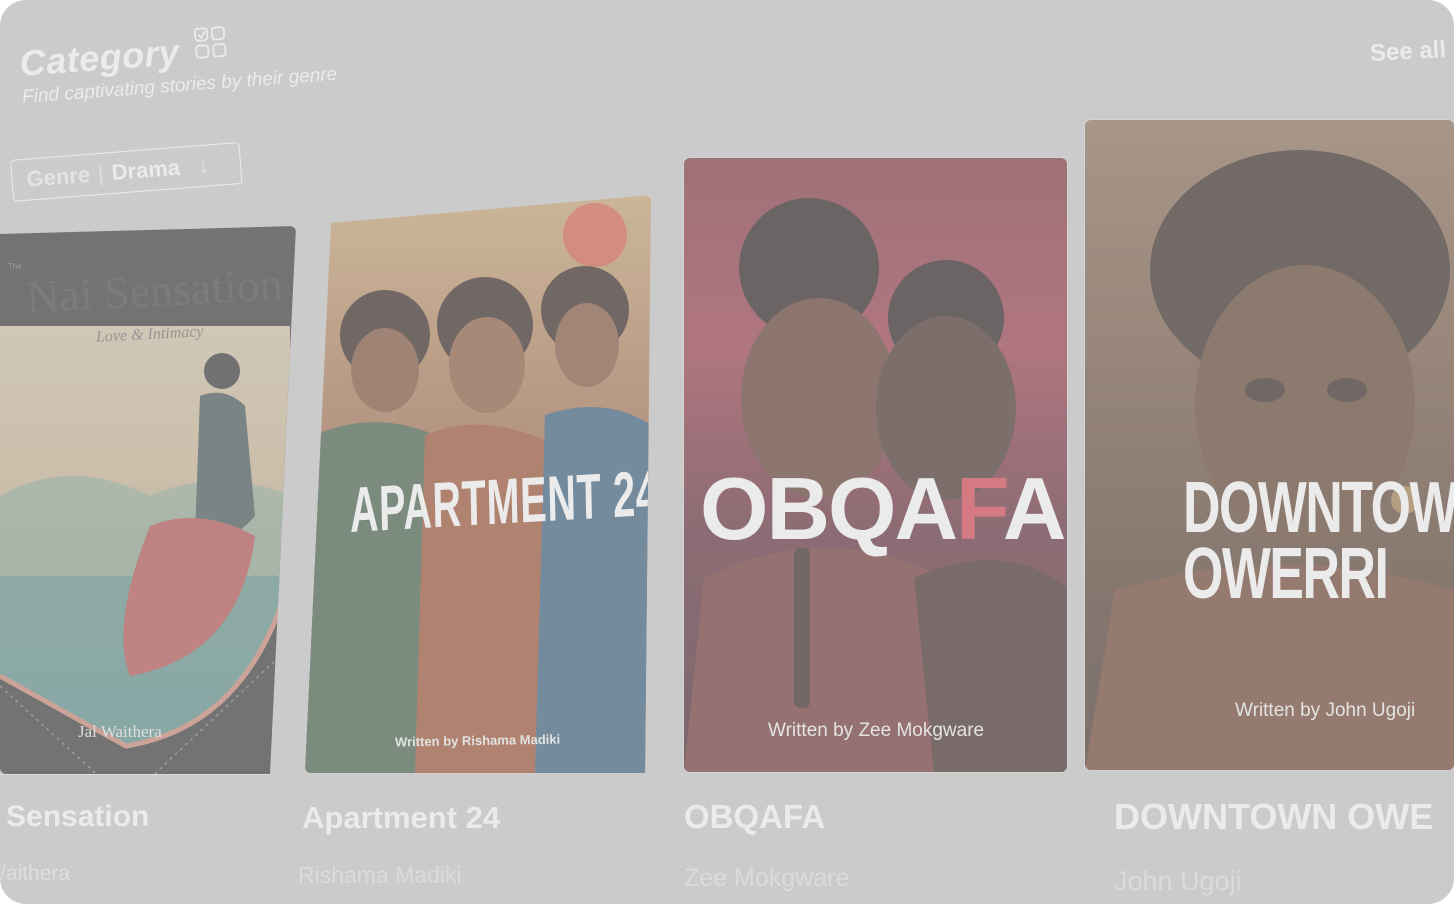 The image size is (1454, 904). What do you see at coordinates (754, 817) in the screenshot?
I see `story-title: OBQAFA` at bounding box center [754, 817].